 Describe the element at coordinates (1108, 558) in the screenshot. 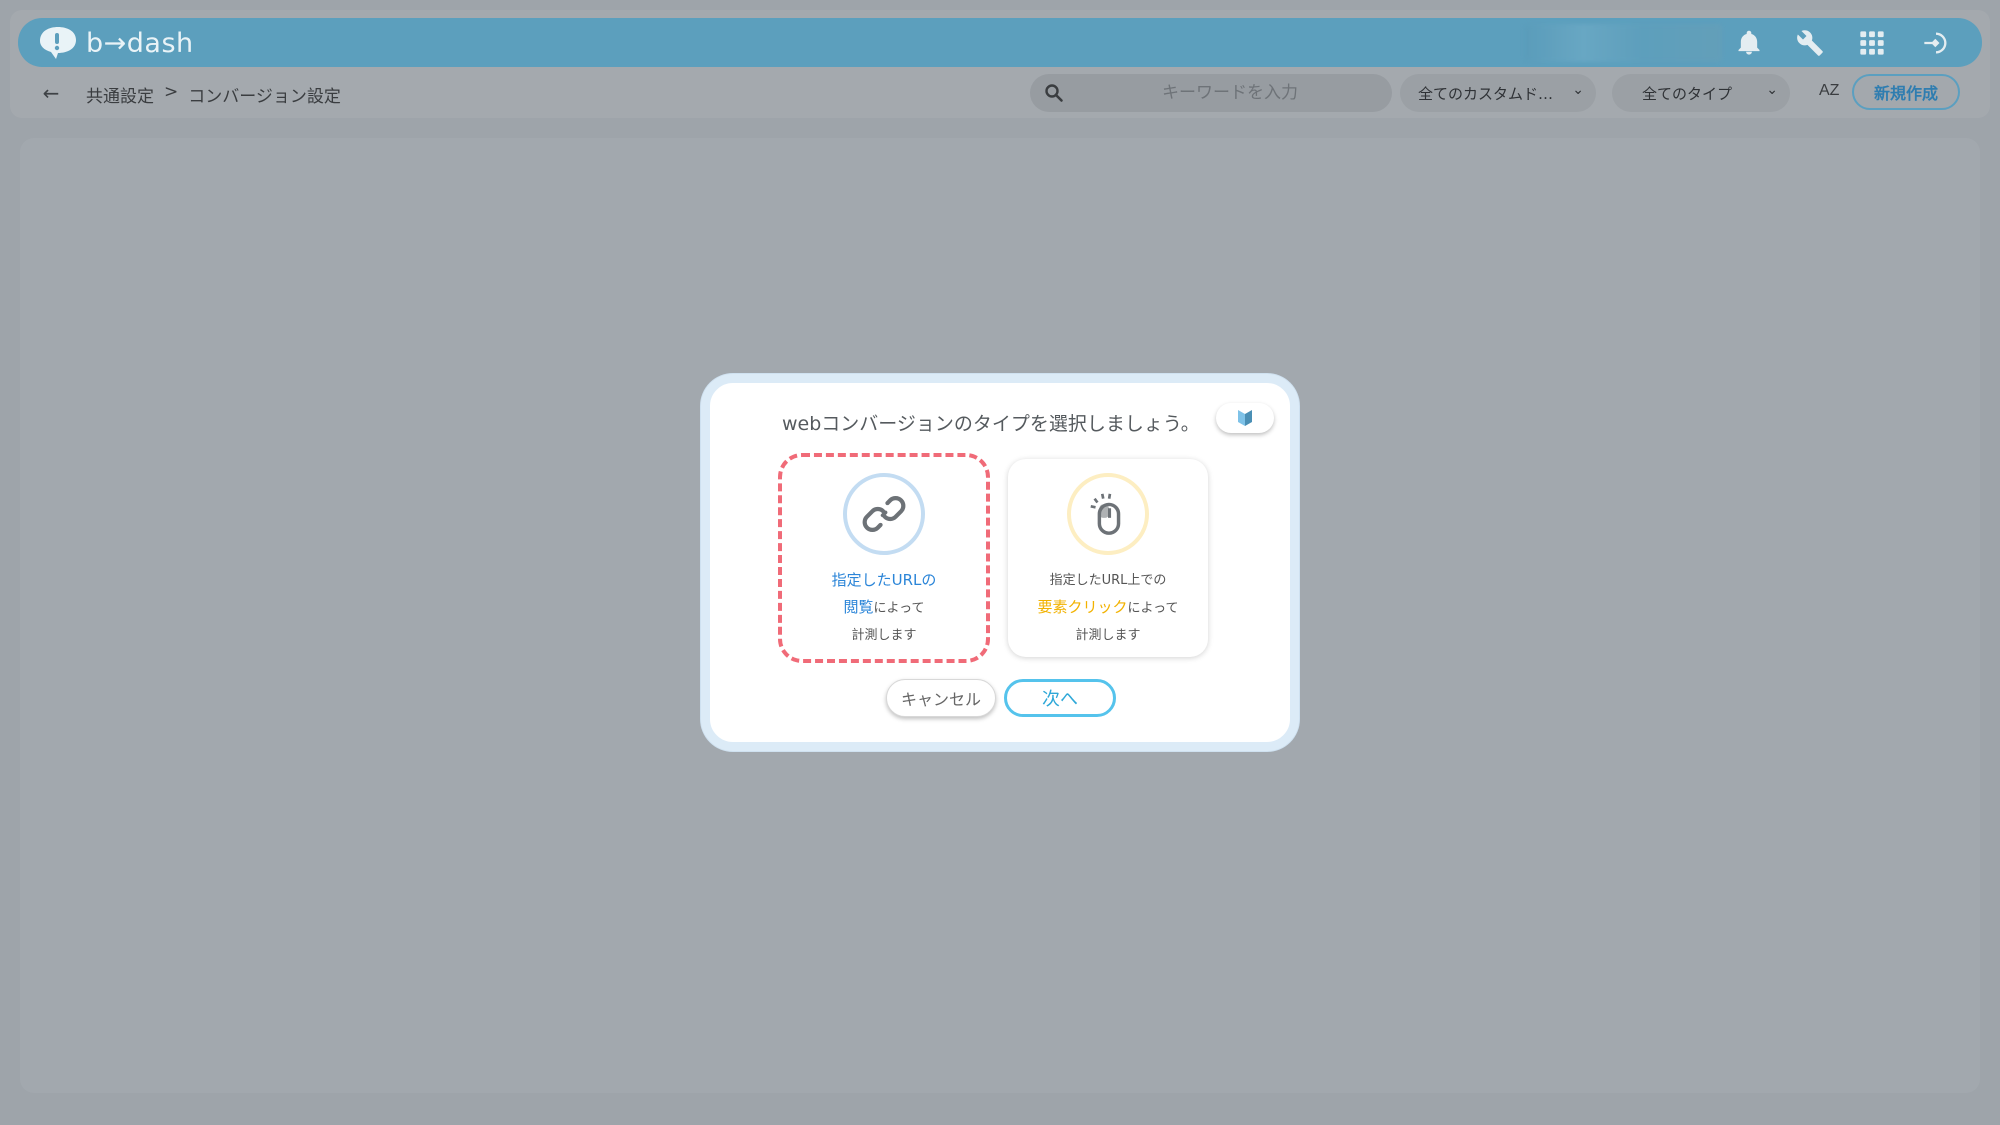

I see `conversion-type-card-element-click: 指定したURL上での 要素クリックによって 計測します` at that location.